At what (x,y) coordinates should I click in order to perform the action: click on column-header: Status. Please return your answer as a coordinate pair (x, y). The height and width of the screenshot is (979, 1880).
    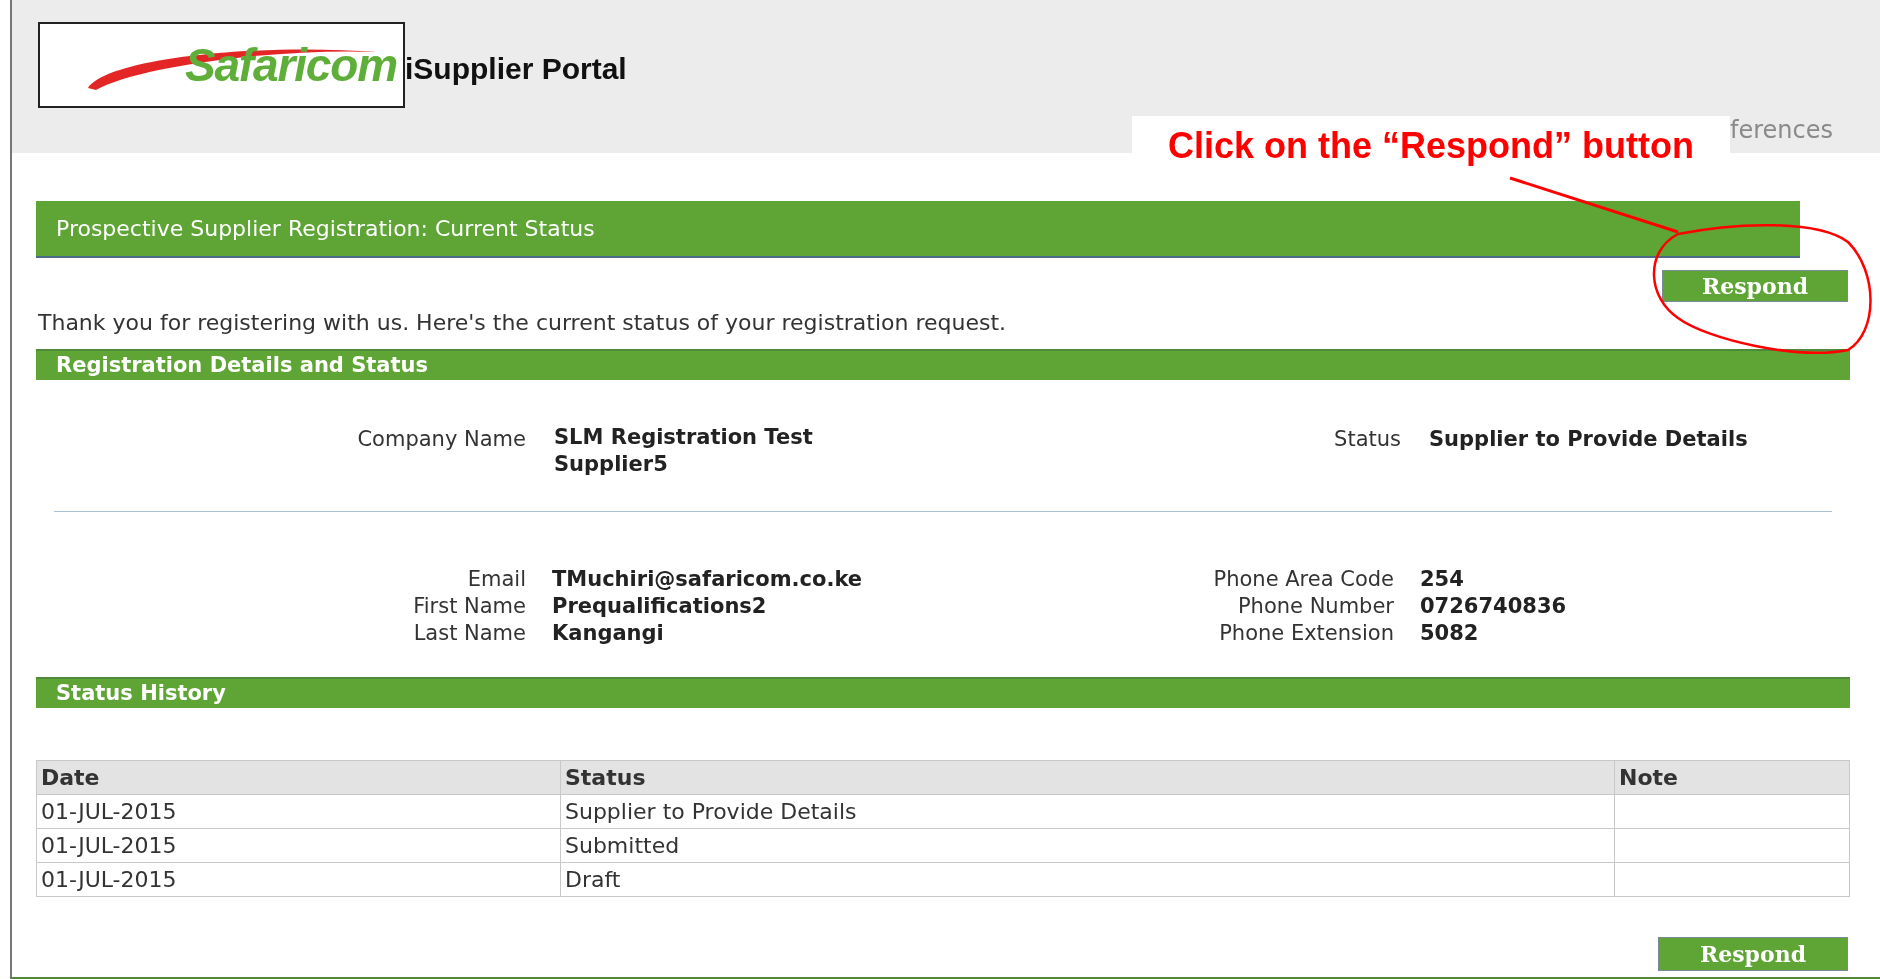
    Looking at the image, I should click on (1087, 777).